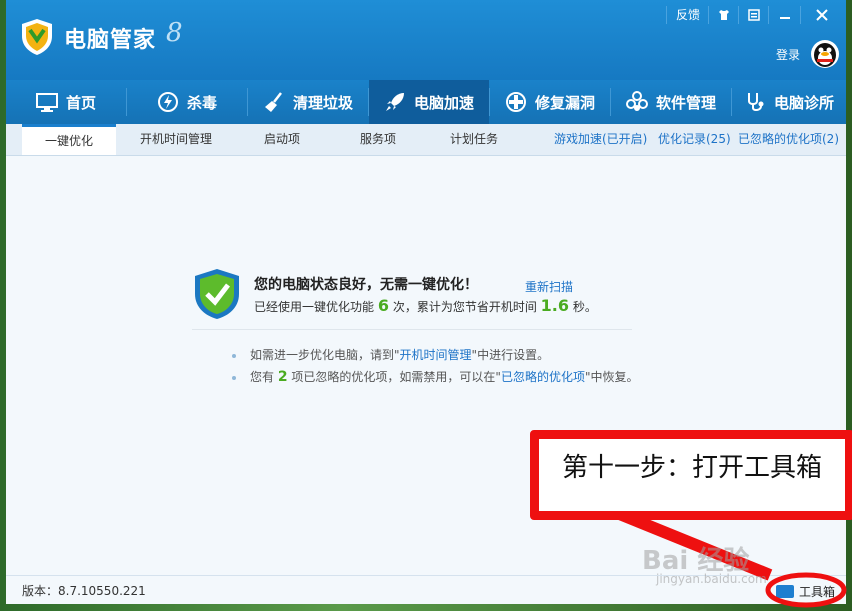 The image size is (852, 611). I want to click on tip-text: "中恢复。, so click(611, 377).